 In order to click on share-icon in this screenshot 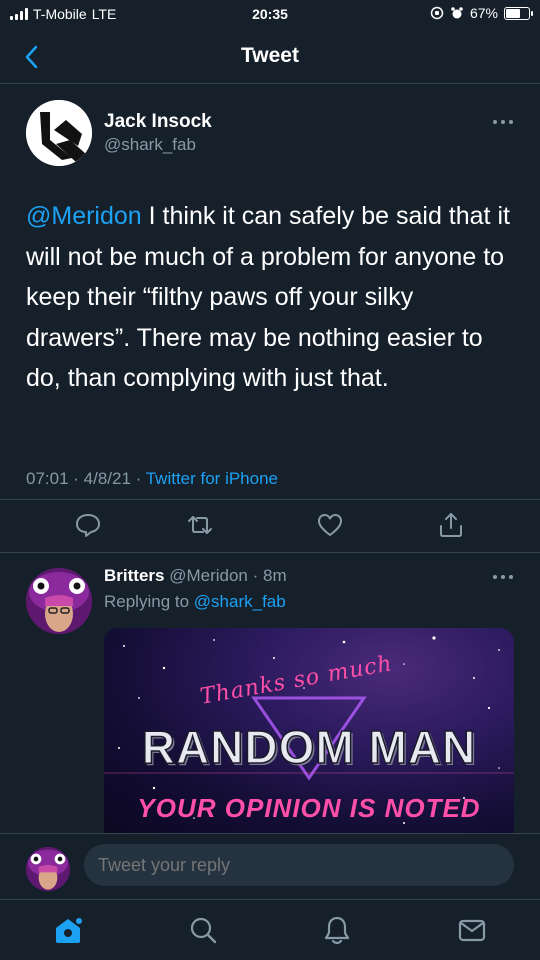, I will do `click(451, 525)`.